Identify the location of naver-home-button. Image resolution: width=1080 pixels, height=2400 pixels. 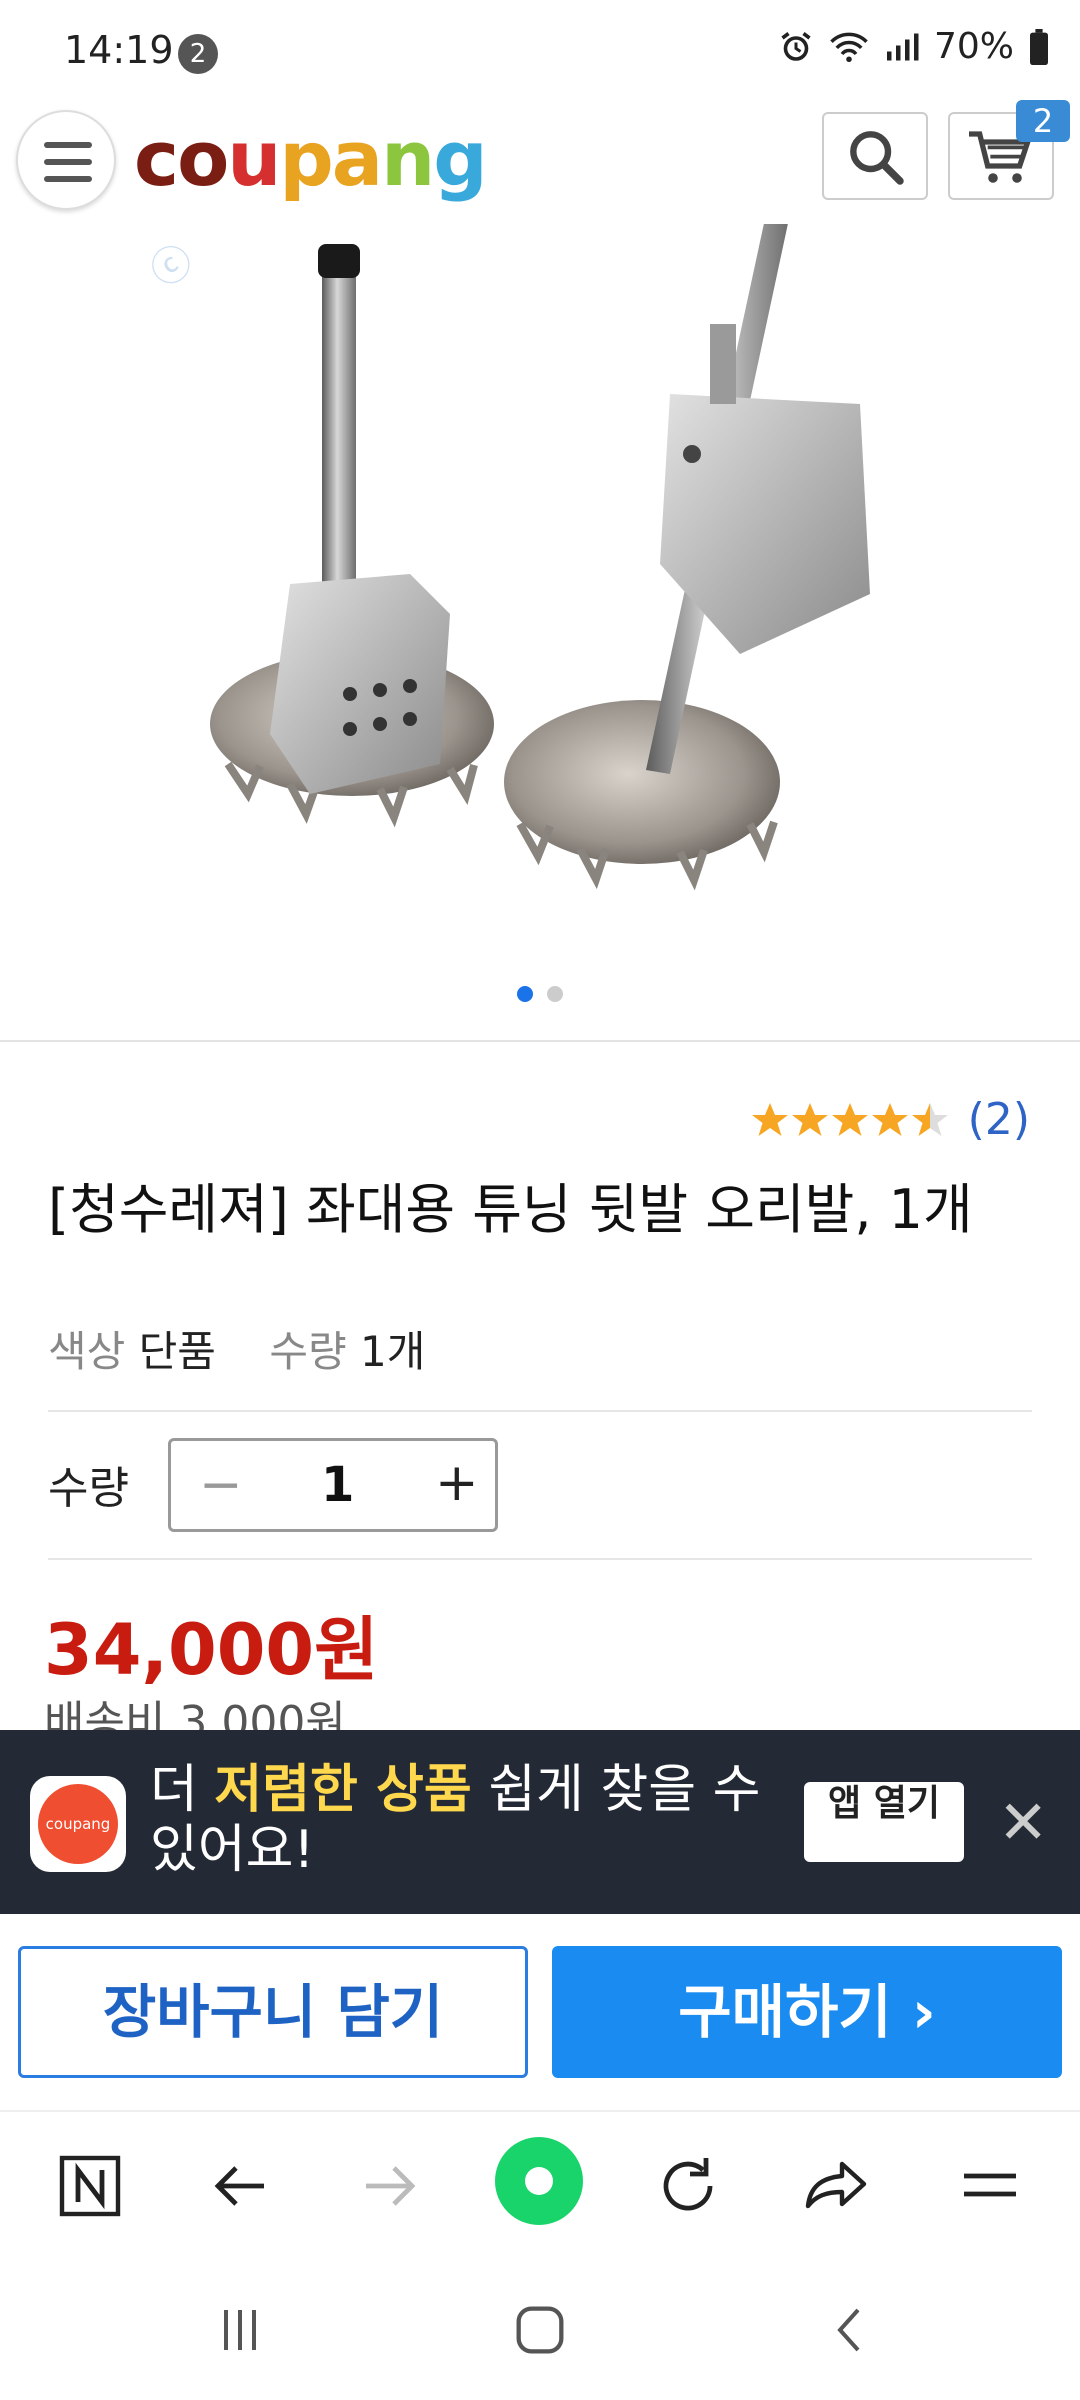
(90, 2186).